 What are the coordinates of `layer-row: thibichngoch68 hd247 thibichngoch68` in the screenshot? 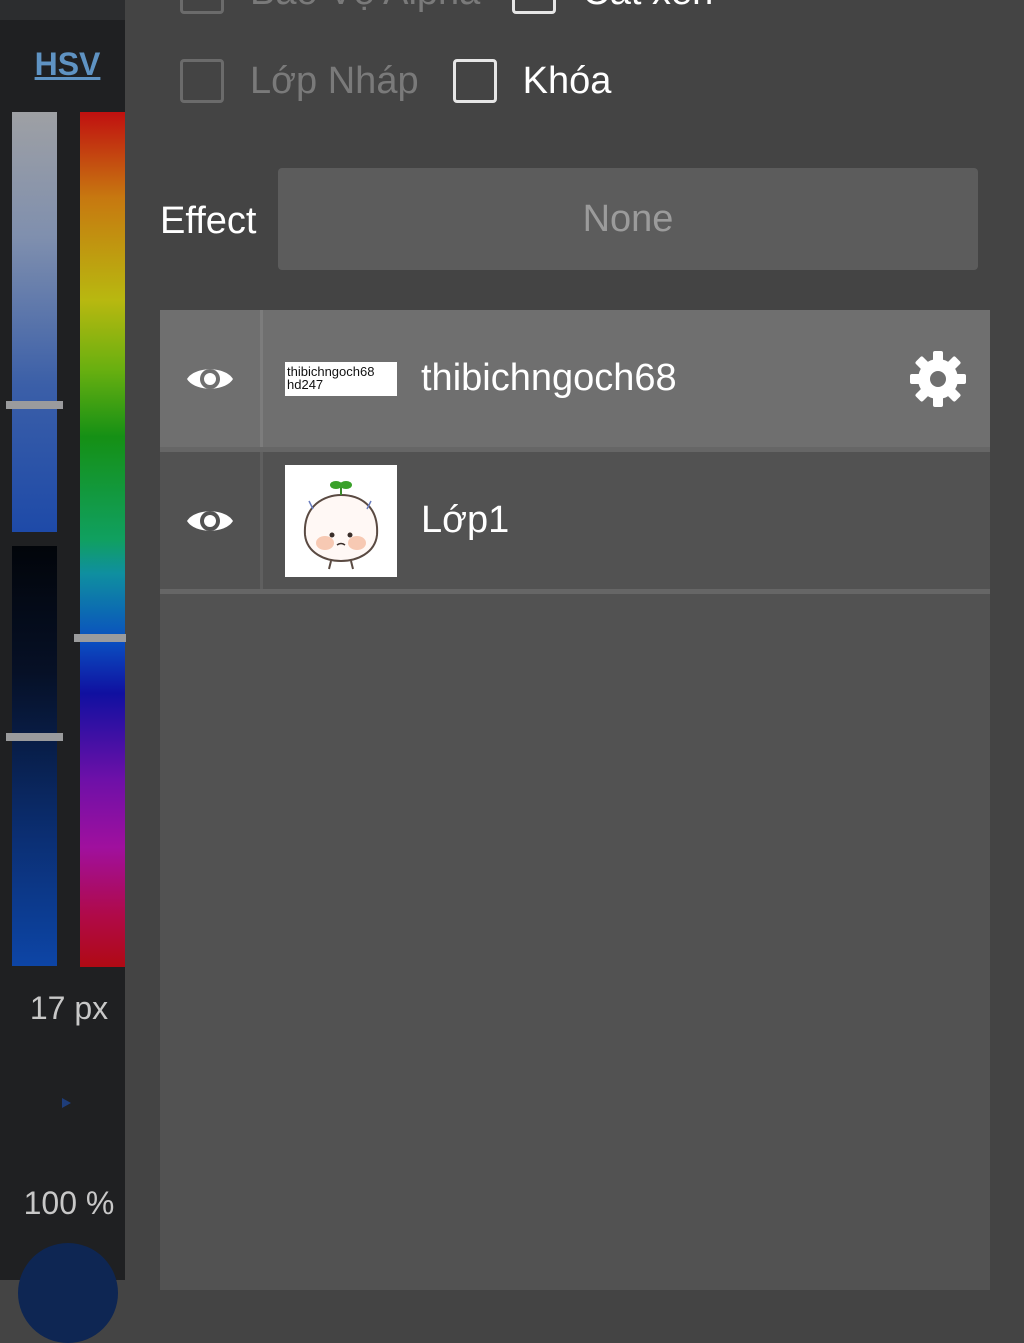 It's located at (575, 378).